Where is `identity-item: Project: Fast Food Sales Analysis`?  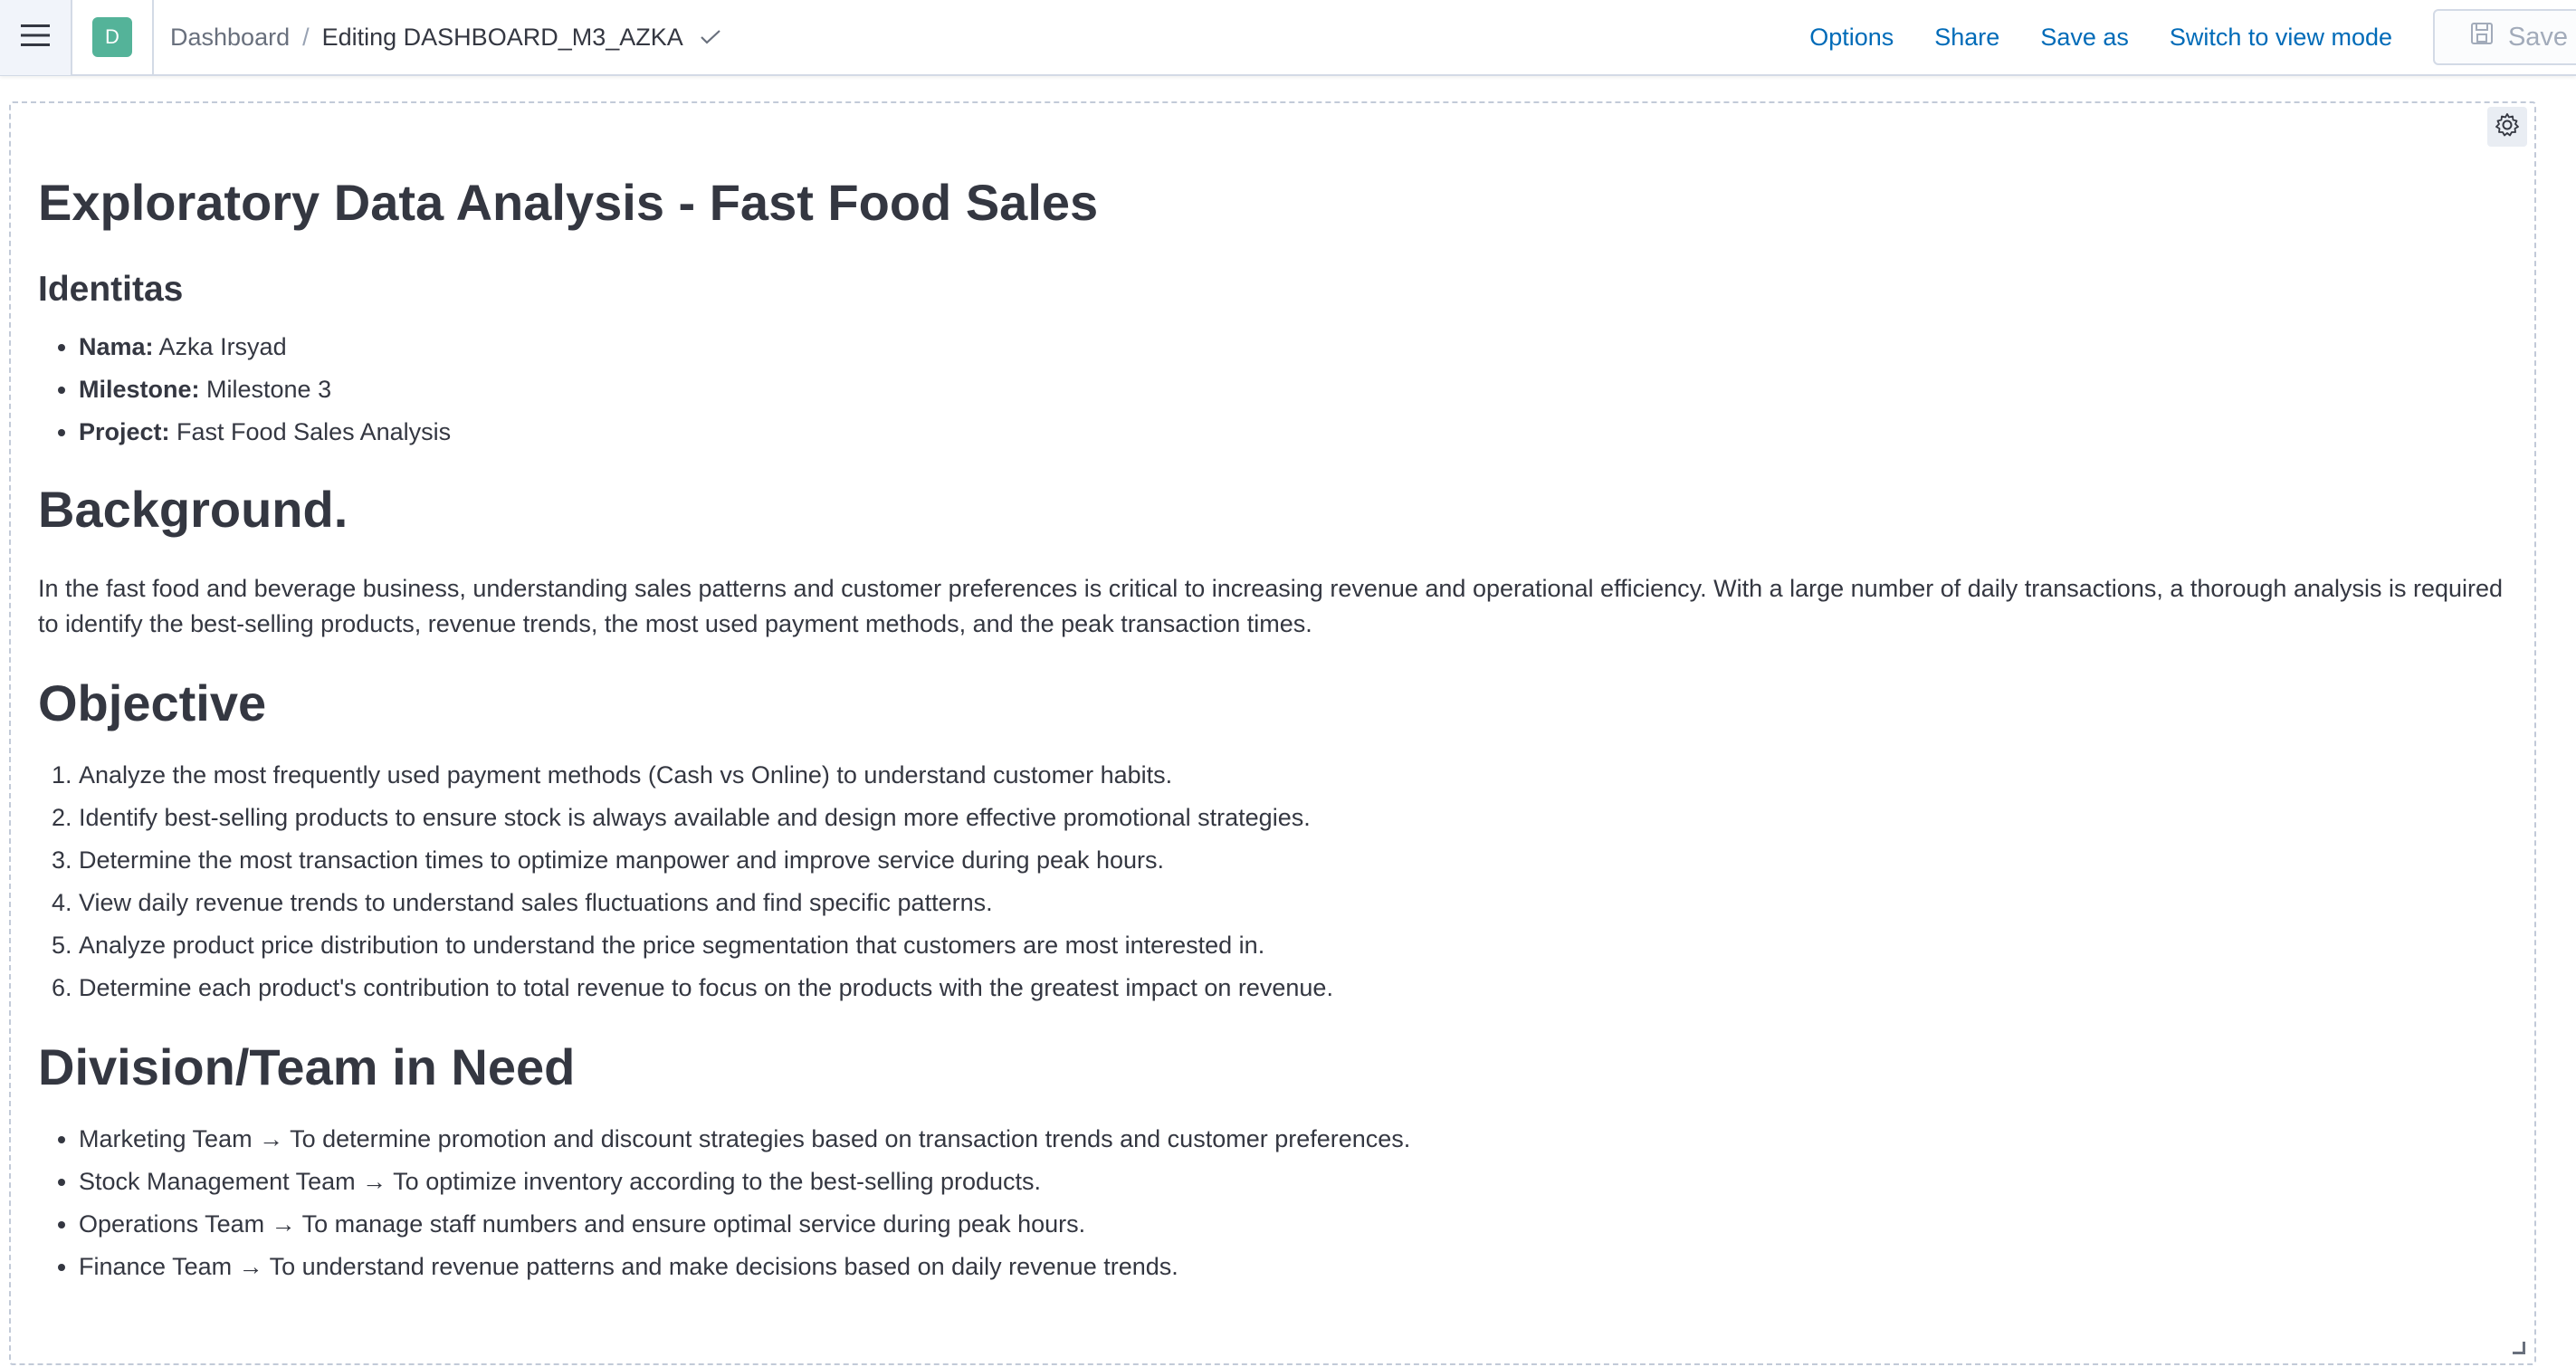 identity-item: Project: Fast Food Sales Analysis is located at coordinates (1298, 432).